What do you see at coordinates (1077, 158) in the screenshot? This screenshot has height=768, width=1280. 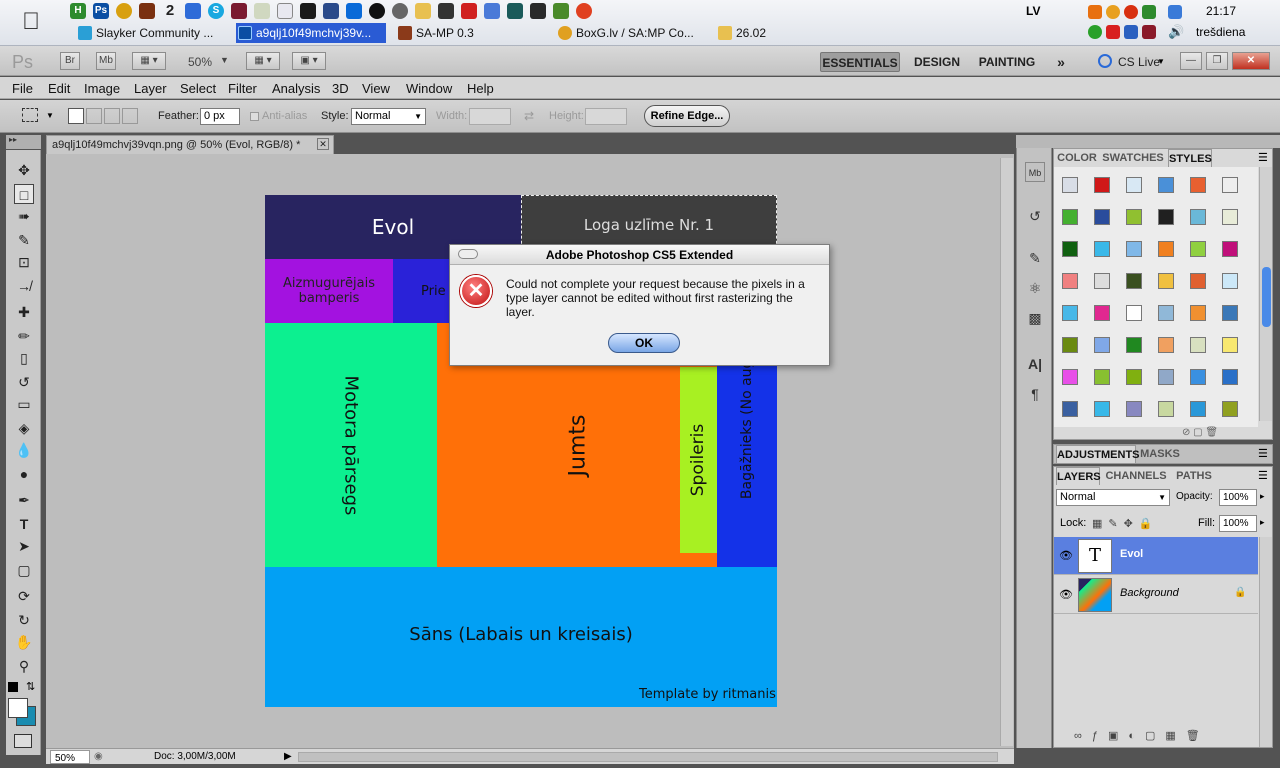 I see `tab-color: COLOR` at bounding box center [1077, 158].